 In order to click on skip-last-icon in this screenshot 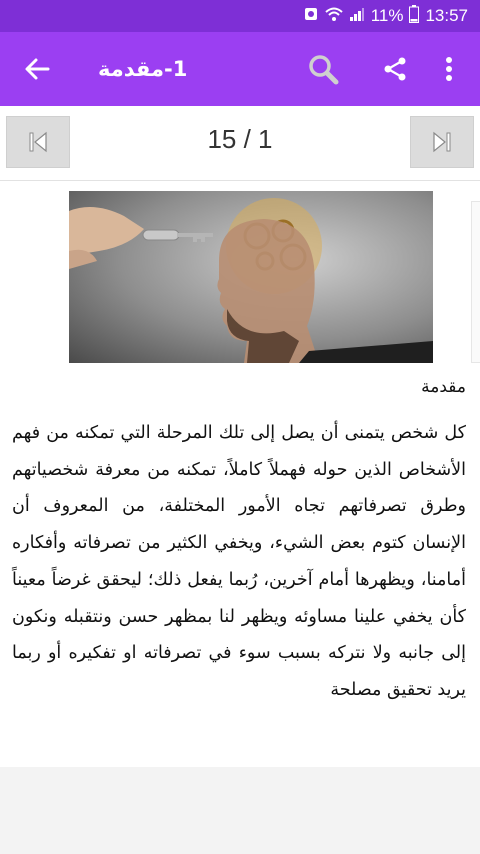, I will do `click(442, 142)`.